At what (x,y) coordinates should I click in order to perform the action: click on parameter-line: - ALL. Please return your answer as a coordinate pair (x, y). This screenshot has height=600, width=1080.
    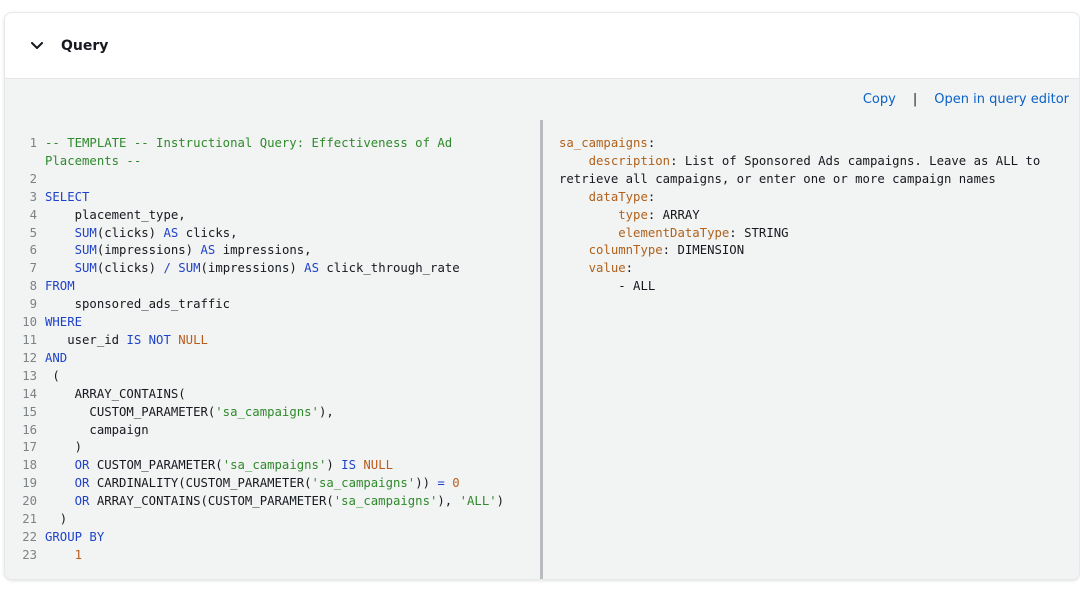
    Looking at the image, I should click on (814, 287).